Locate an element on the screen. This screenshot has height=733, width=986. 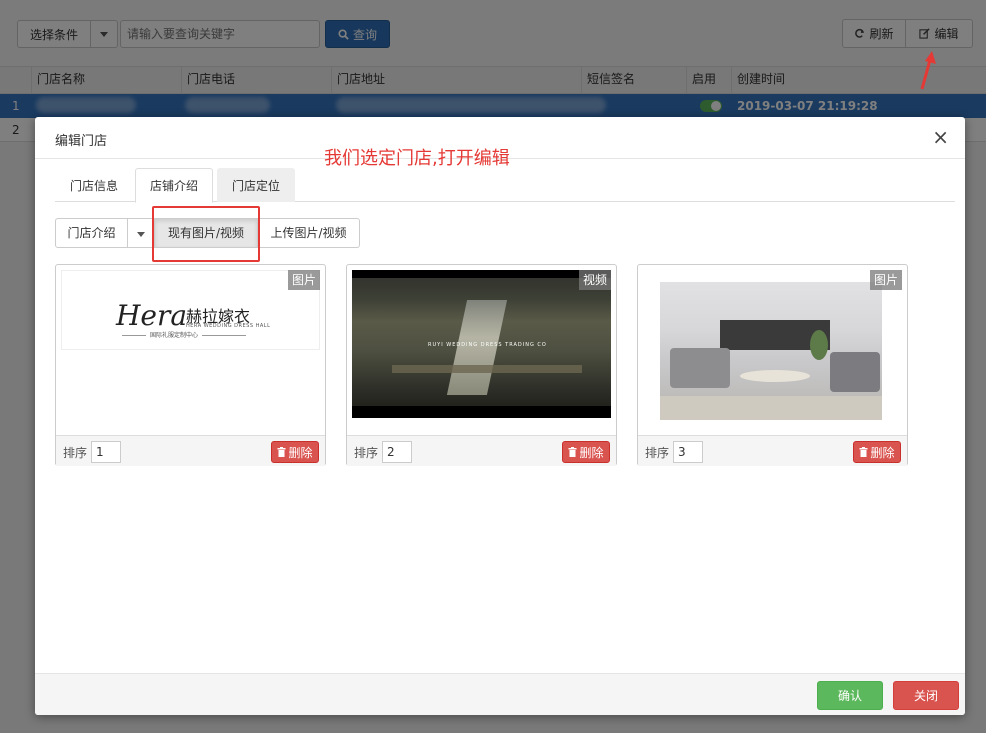
upload-media-button: 上传图片/视频 is located at coordinates (308, 233).